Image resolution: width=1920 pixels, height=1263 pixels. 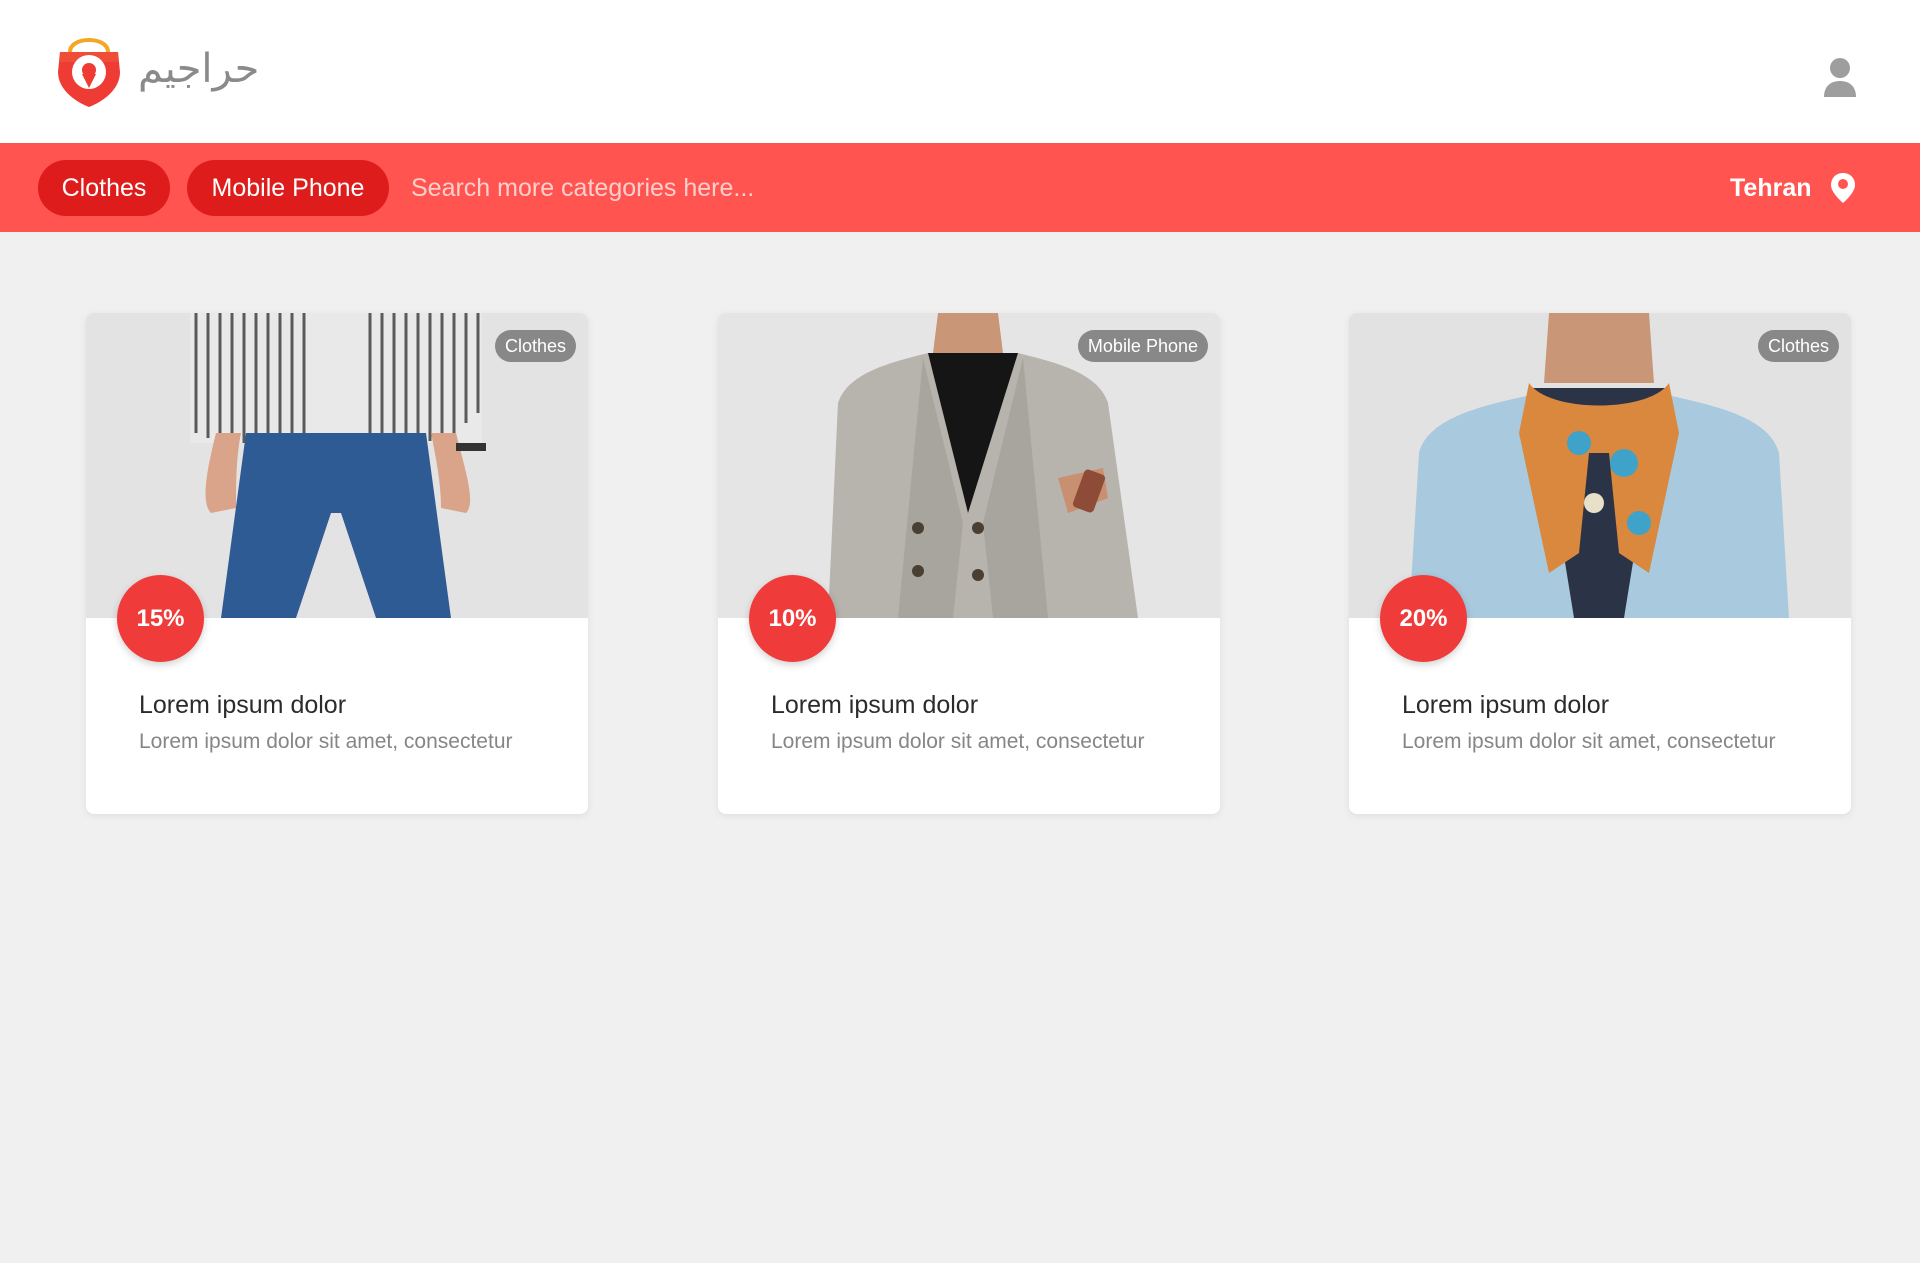 What do you see at coordinates (288, 188) in the screenshot?
I see `category-chip-mobile-phone: Mobile Phone` at bounding box center [288, 188].